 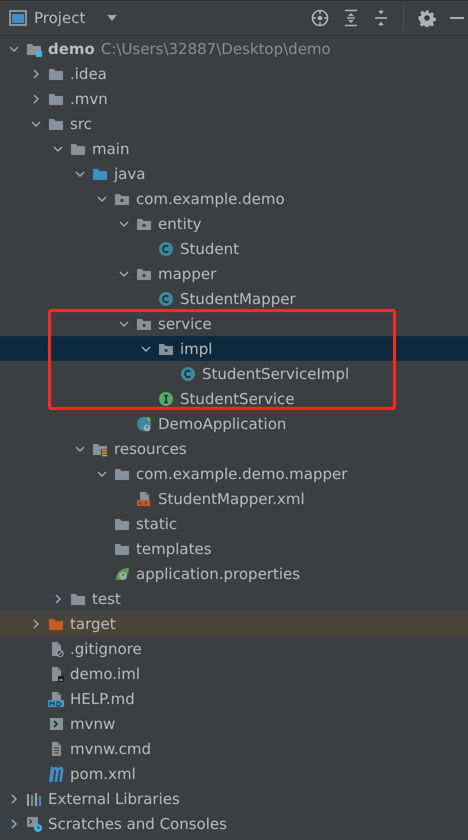 I want to click on item-label: mvnw, so click(x=93, y=723).